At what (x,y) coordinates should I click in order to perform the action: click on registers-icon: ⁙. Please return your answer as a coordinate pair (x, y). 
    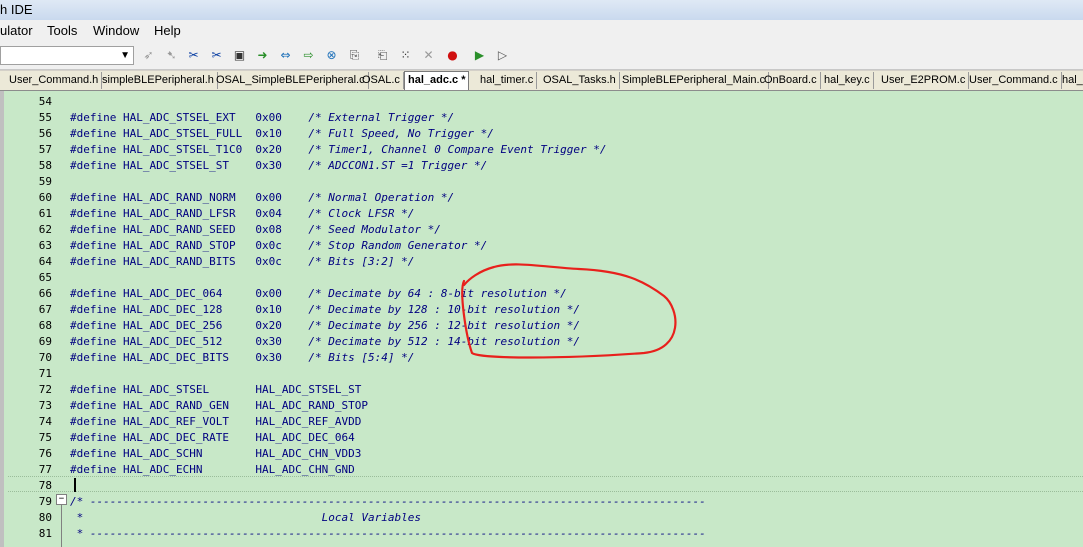
    Looking at the image, I should click on (405, 55).